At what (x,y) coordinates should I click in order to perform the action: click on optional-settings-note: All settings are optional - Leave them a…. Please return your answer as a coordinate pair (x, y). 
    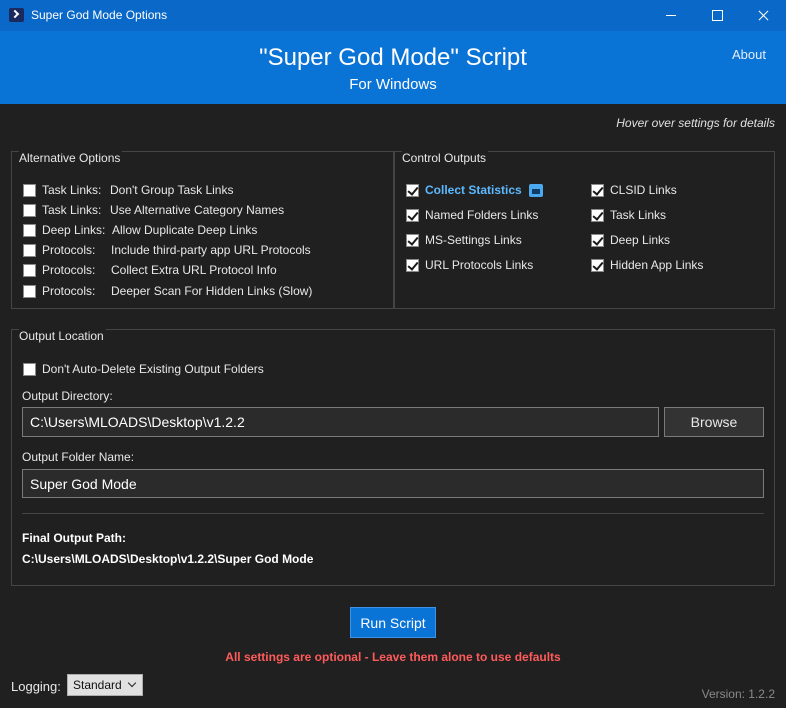
    Looking at the image, I should click on (393, 657).